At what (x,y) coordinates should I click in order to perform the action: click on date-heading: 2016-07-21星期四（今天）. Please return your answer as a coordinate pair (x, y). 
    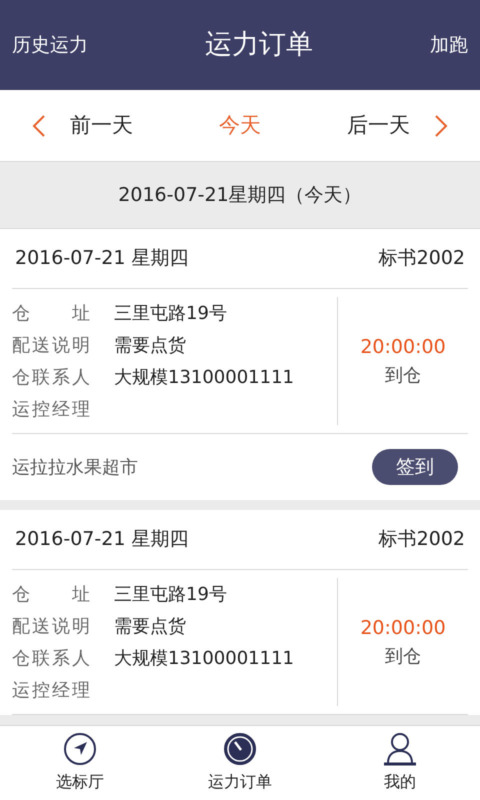
    Looking at the image, I should click on (240, 195).